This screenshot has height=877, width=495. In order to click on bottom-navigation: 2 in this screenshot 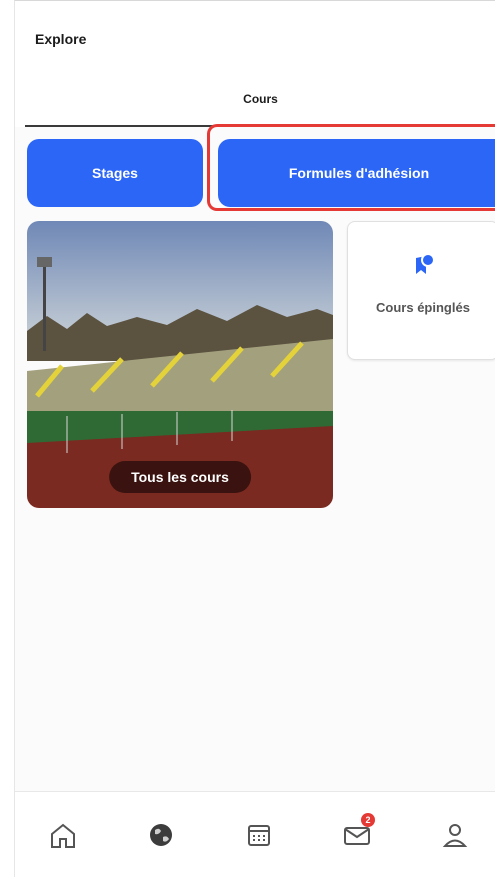, I will do `click(255, 834)`.